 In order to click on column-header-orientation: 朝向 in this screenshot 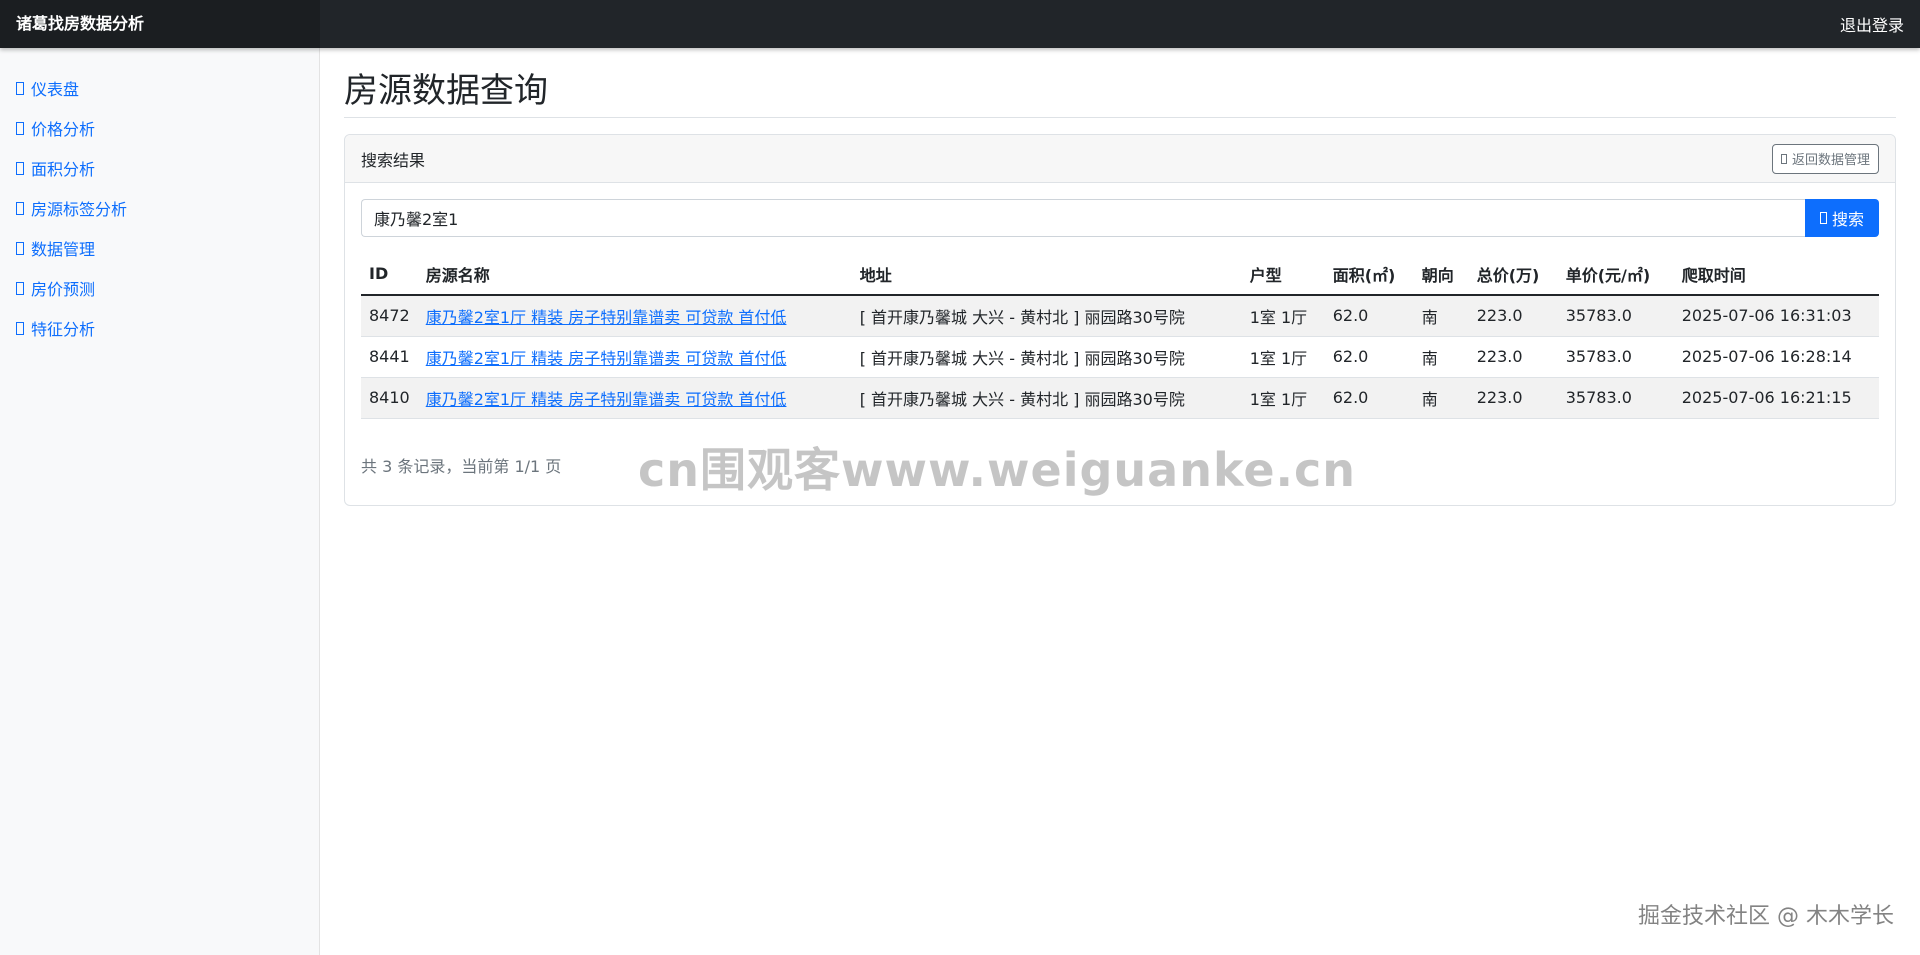, I will do `click(1441, 274)`.